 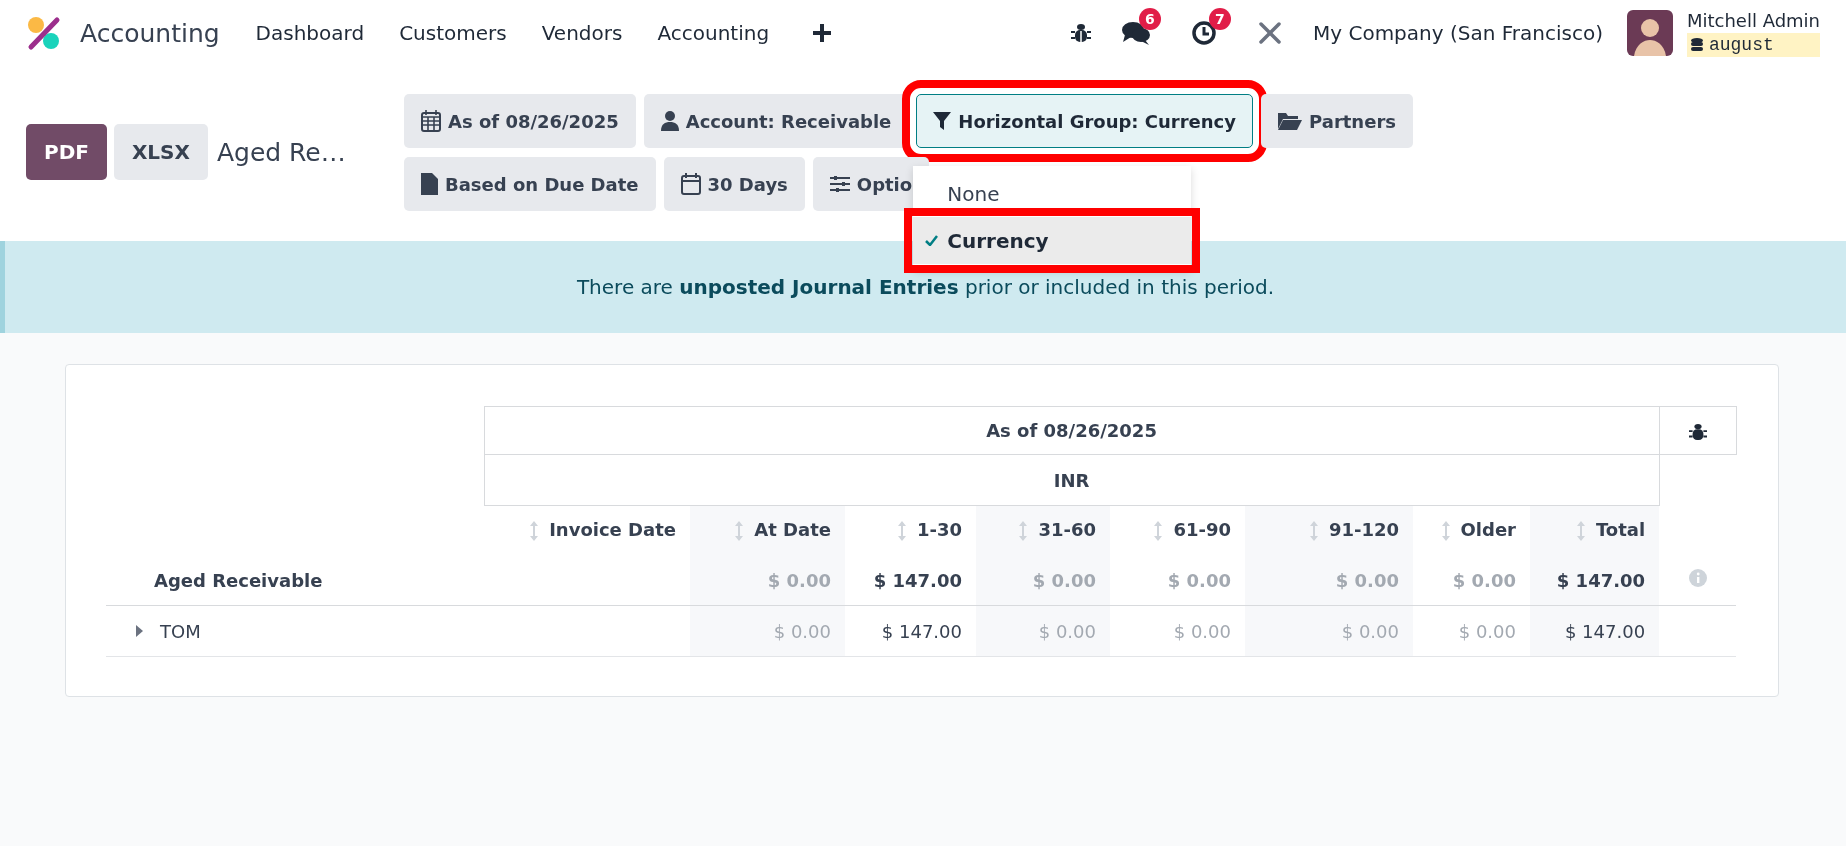 What do you see at coordinates (669, 121) in the screenshot?
I see `user-icon` at bounding box center [669, 121].